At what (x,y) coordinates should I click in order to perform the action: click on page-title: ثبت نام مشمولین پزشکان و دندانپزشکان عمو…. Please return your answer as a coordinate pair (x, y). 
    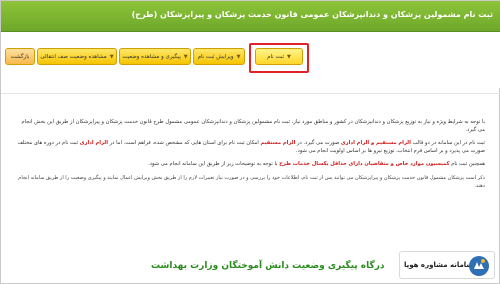
    Looking at the image, I should click on (312, 14).